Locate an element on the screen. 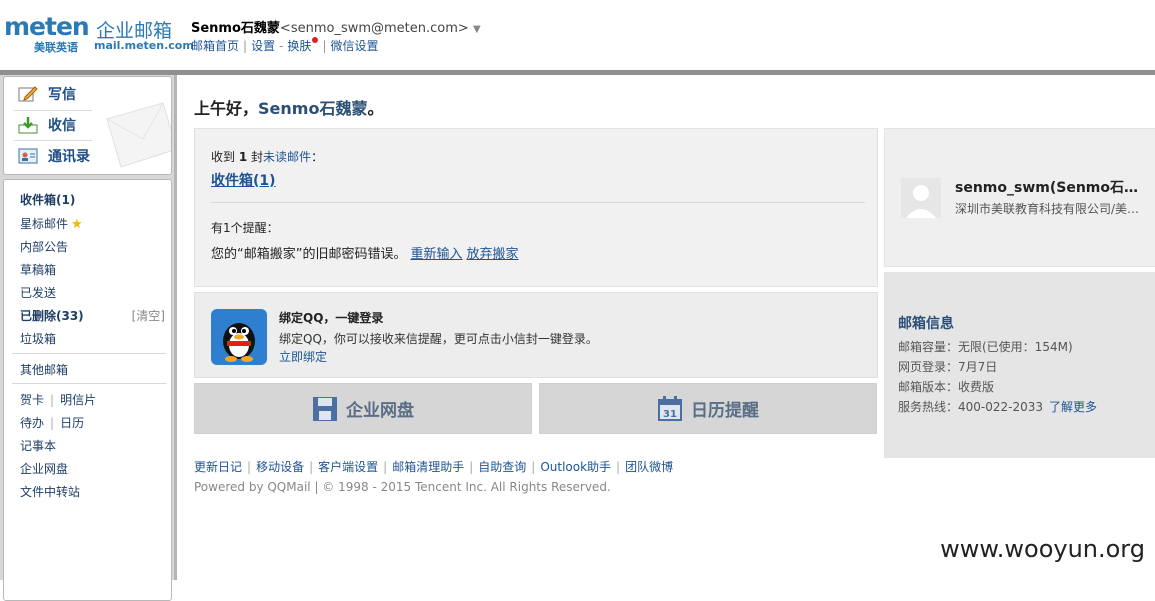 Image resolution: width=1155 pixels, height=601 pixels. receive-label: 收信 is located at coordinates (62, 126).